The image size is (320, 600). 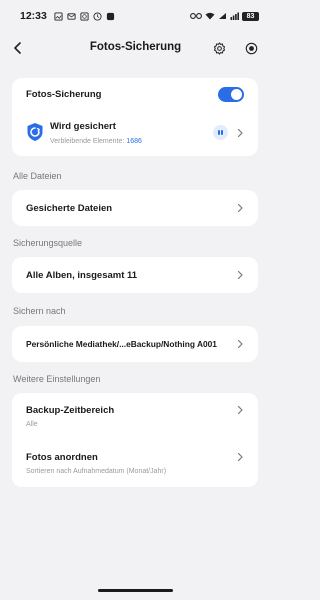 What do you see at coordinates (58, 16) in the screenshot?
I see `gallery-notification-icon` at bounding box center [58, 16].